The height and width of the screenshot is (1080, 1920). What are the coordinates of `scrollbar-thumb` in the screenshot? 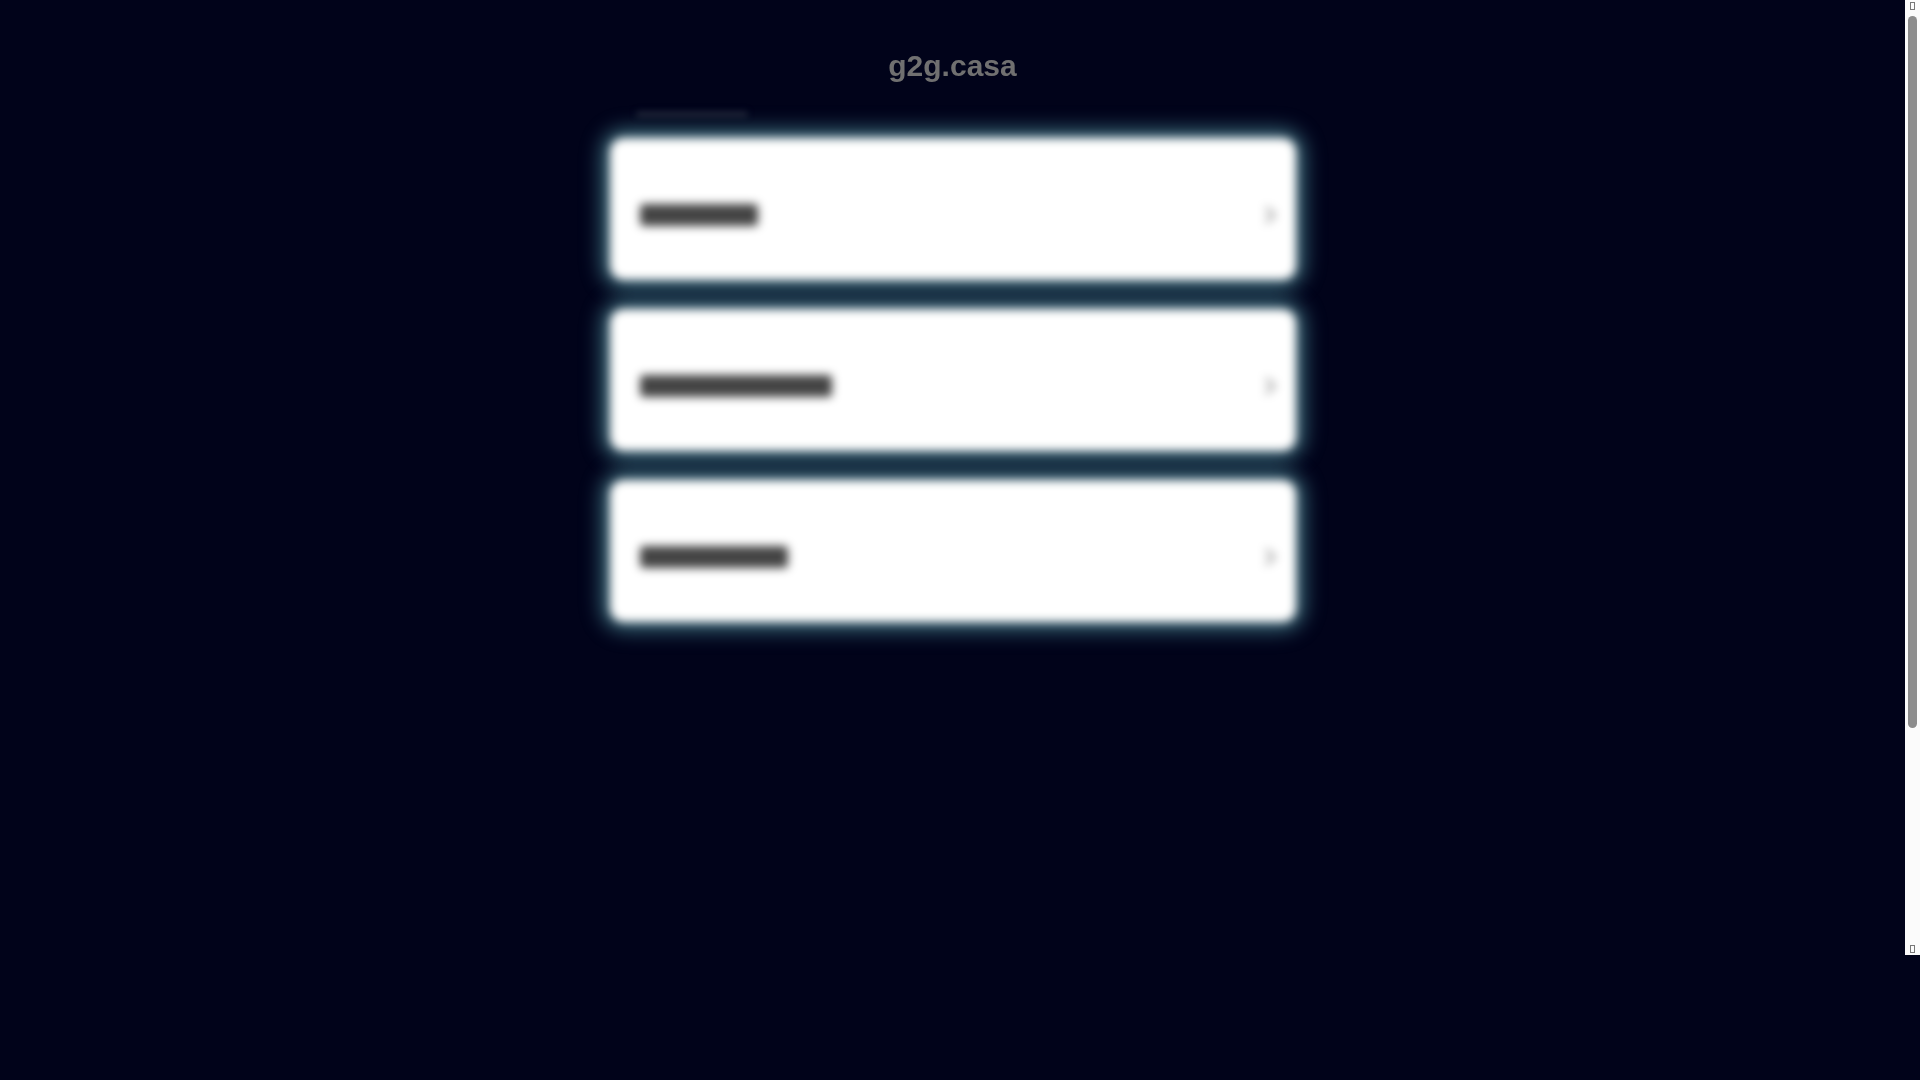 It's located at (1912, 372).